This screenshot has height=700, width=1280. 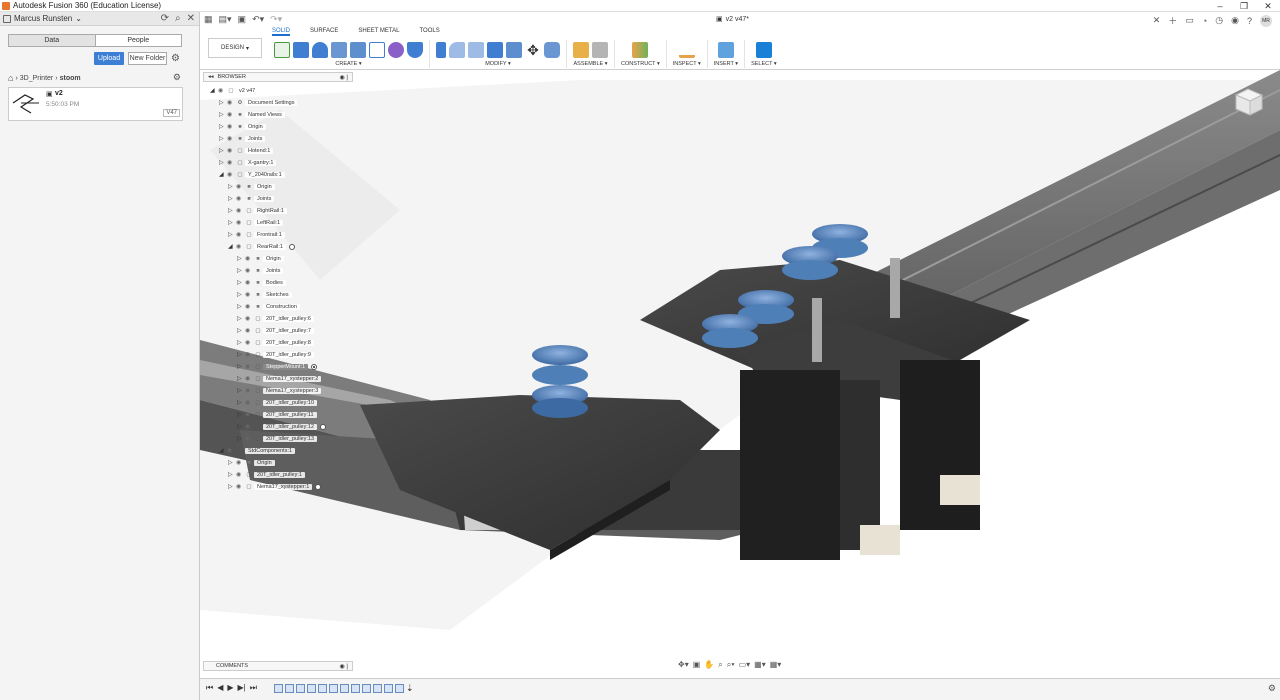 What do you see at coordinates (275, 342) in the screenshot?
I see `browser-node-20t-idler-pulley-8: ▷ ◉ ▢ 20T_idler_pulley:8` at bounding box center [275, 342].